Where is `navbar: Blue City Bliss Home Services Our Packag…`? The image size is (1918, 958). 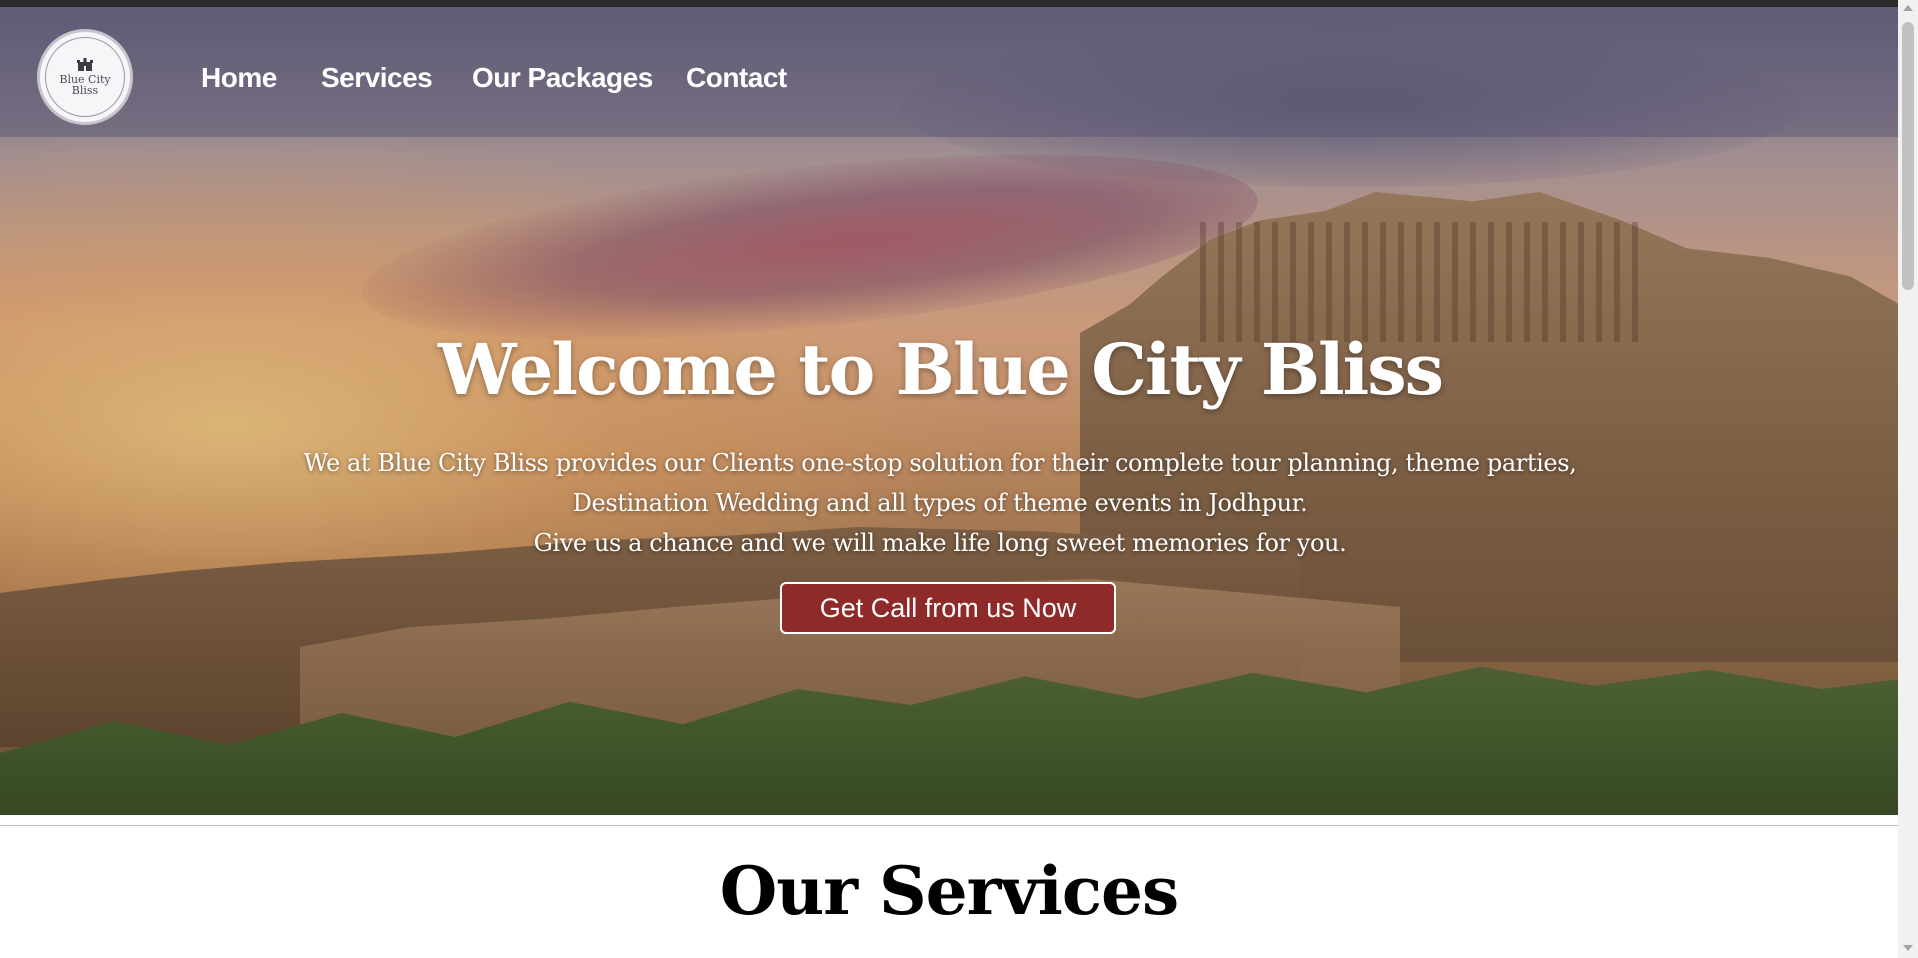
navbar: Blue City Bliss Home Services Our Packag… is located at coordinates (949, 72).